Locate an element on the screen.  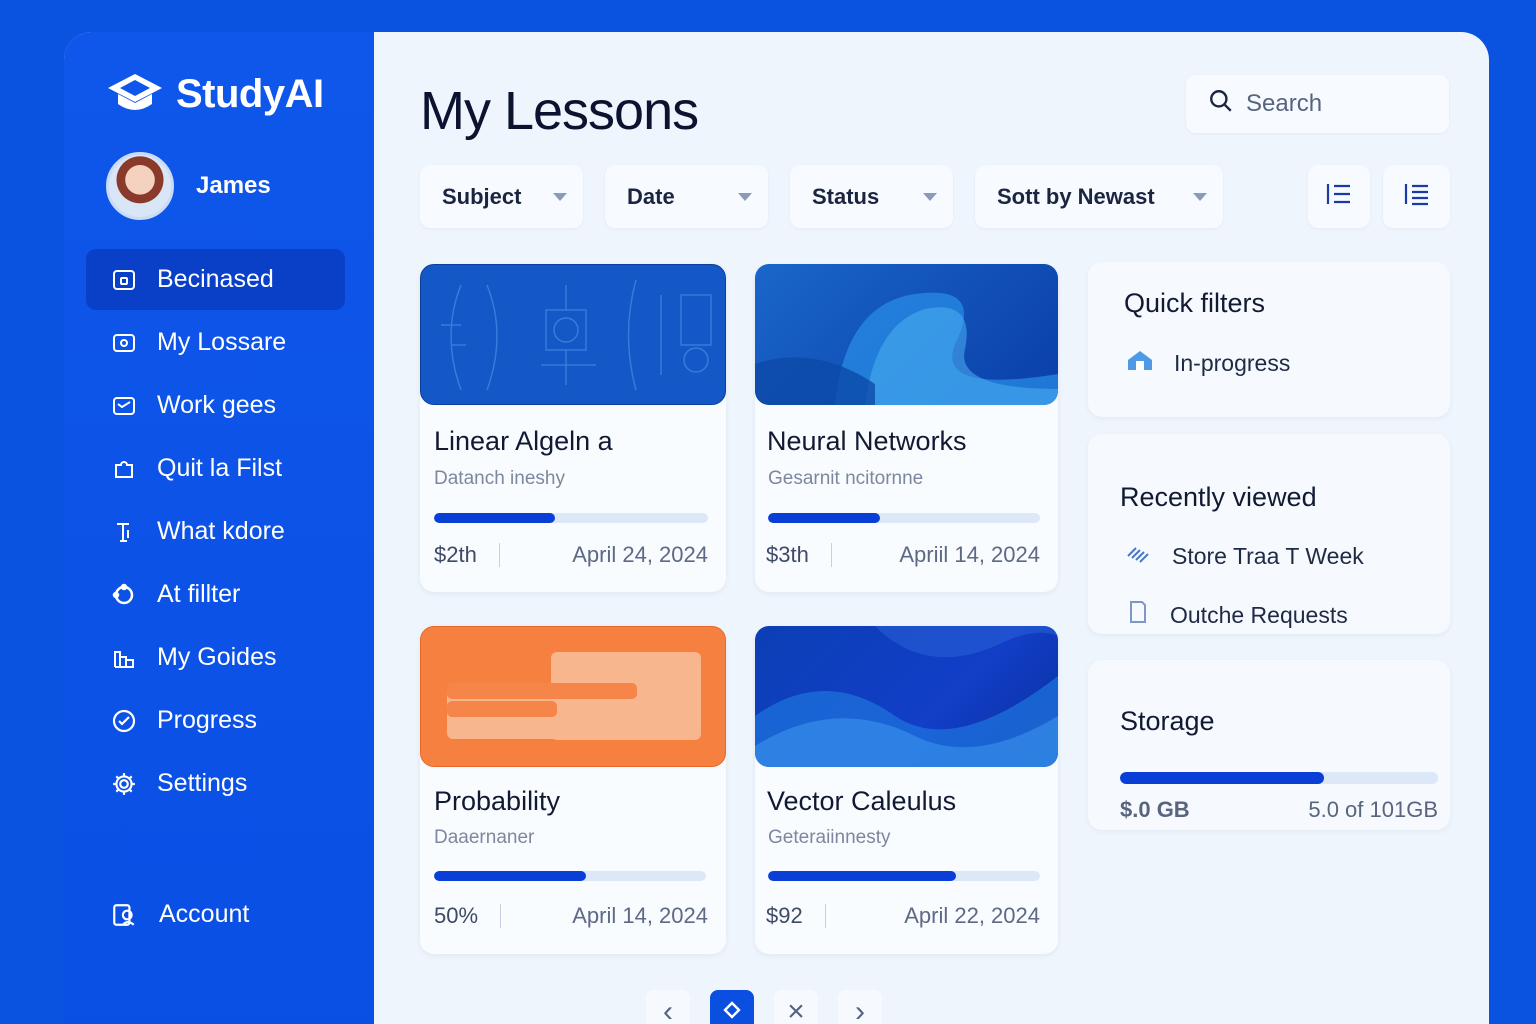
sidebar-item-what-kdore: What kdore is located at coordinates (215, 531).